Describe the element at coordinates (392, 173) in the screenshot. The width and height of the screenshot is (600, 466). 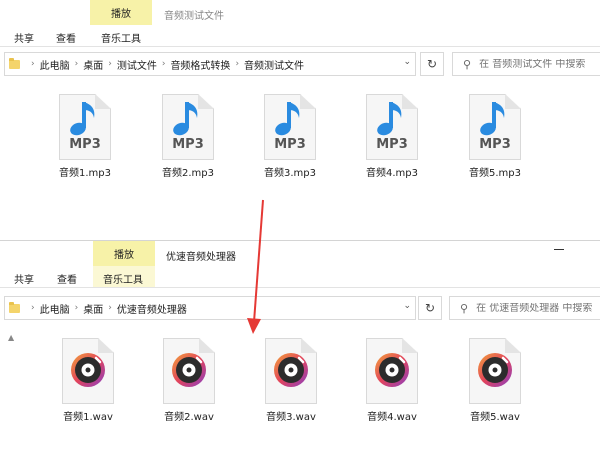
I see `file-name: 音频4.mp3` at that location.